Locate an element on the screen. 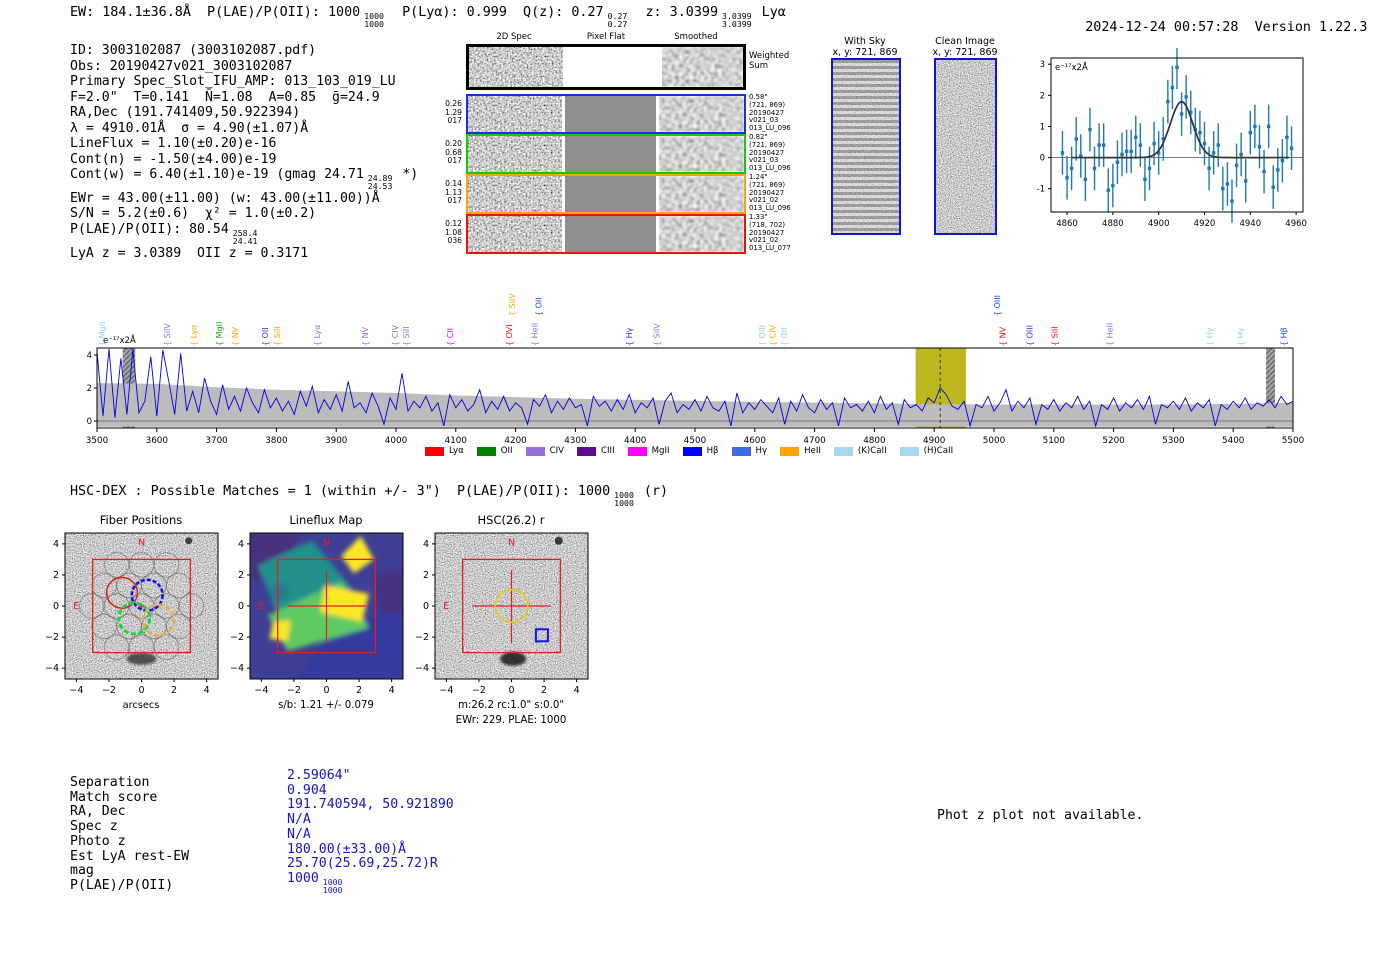  photz-note: Phot z plot not available. is located at coordinates (1040, 815).